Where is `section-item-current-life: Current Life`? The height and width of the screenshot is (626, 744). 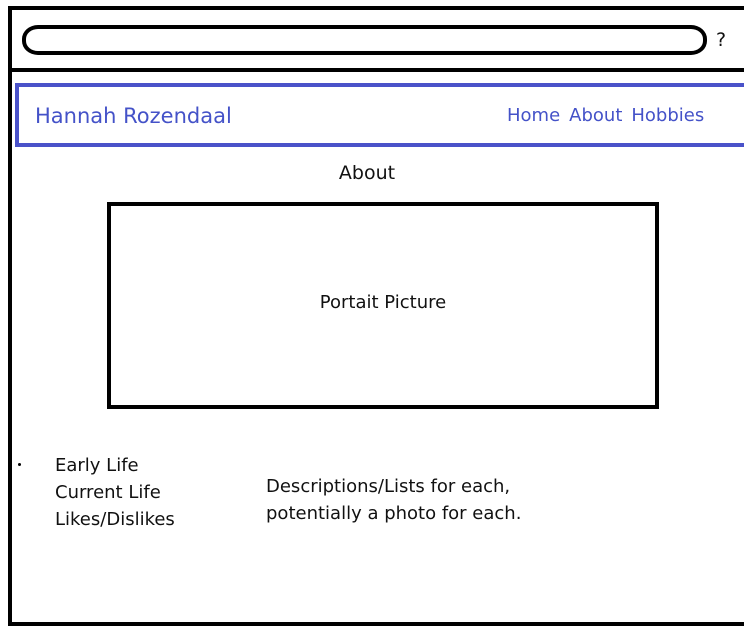 section-item-current-life: Current Life is located at coordinates (115, 492).